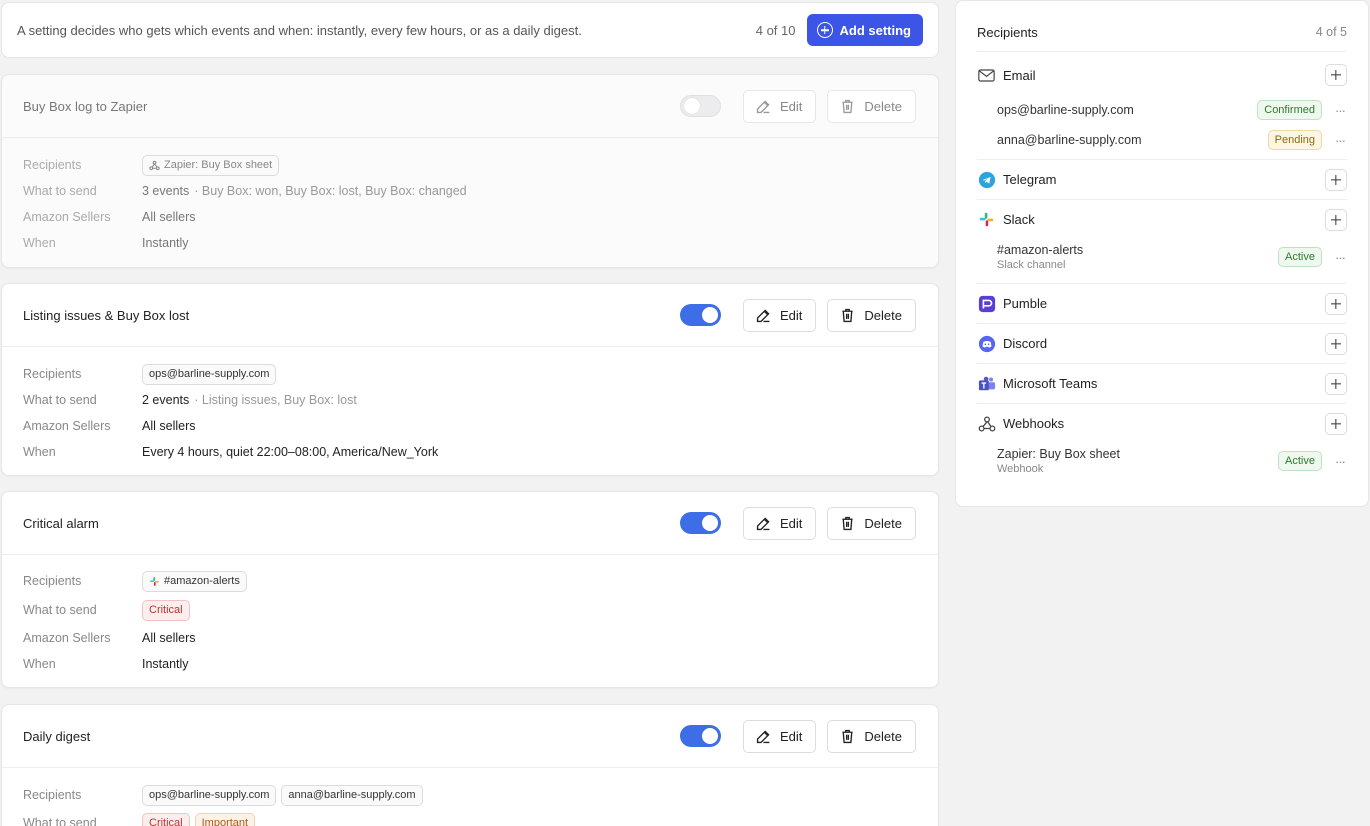 The image size is (1370, 826). What do you see at coordinates (1336, 219) in the screenshot?
I see `add-slack-button` at bounding box center [1336, 219].